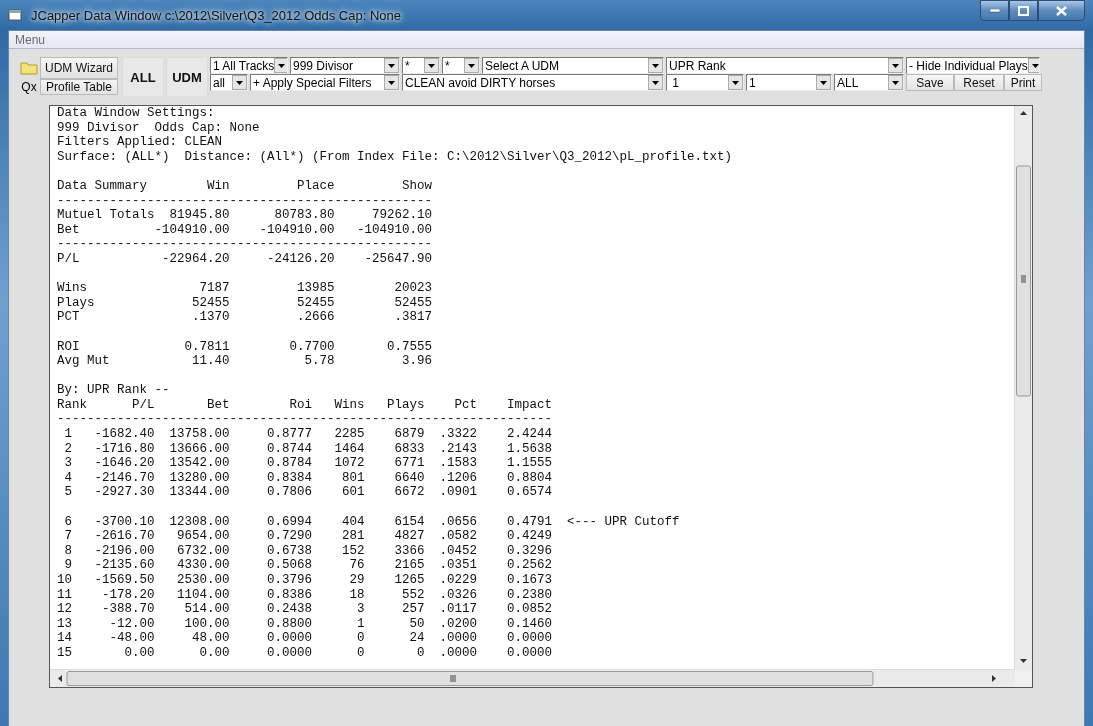 The width and height of the screenshot is (1093, 726). Describe the element at coordinates (199, 493) in the screenshot. I see `table-cell-text: 13344.00` at that location.